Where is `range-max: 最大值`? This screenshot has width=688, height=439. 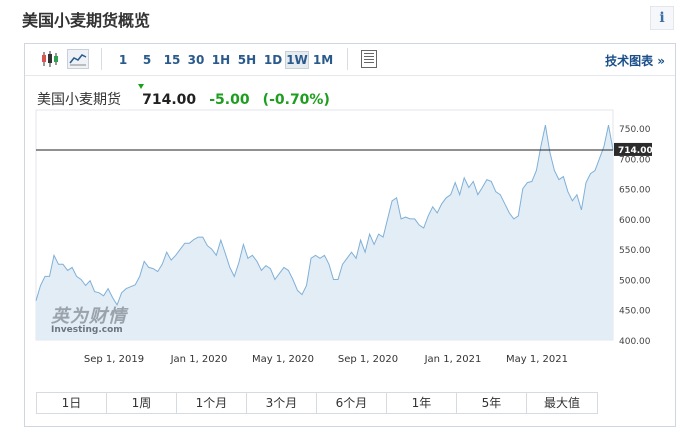 range-max: 最大值 is located at coordinates (562, 403).